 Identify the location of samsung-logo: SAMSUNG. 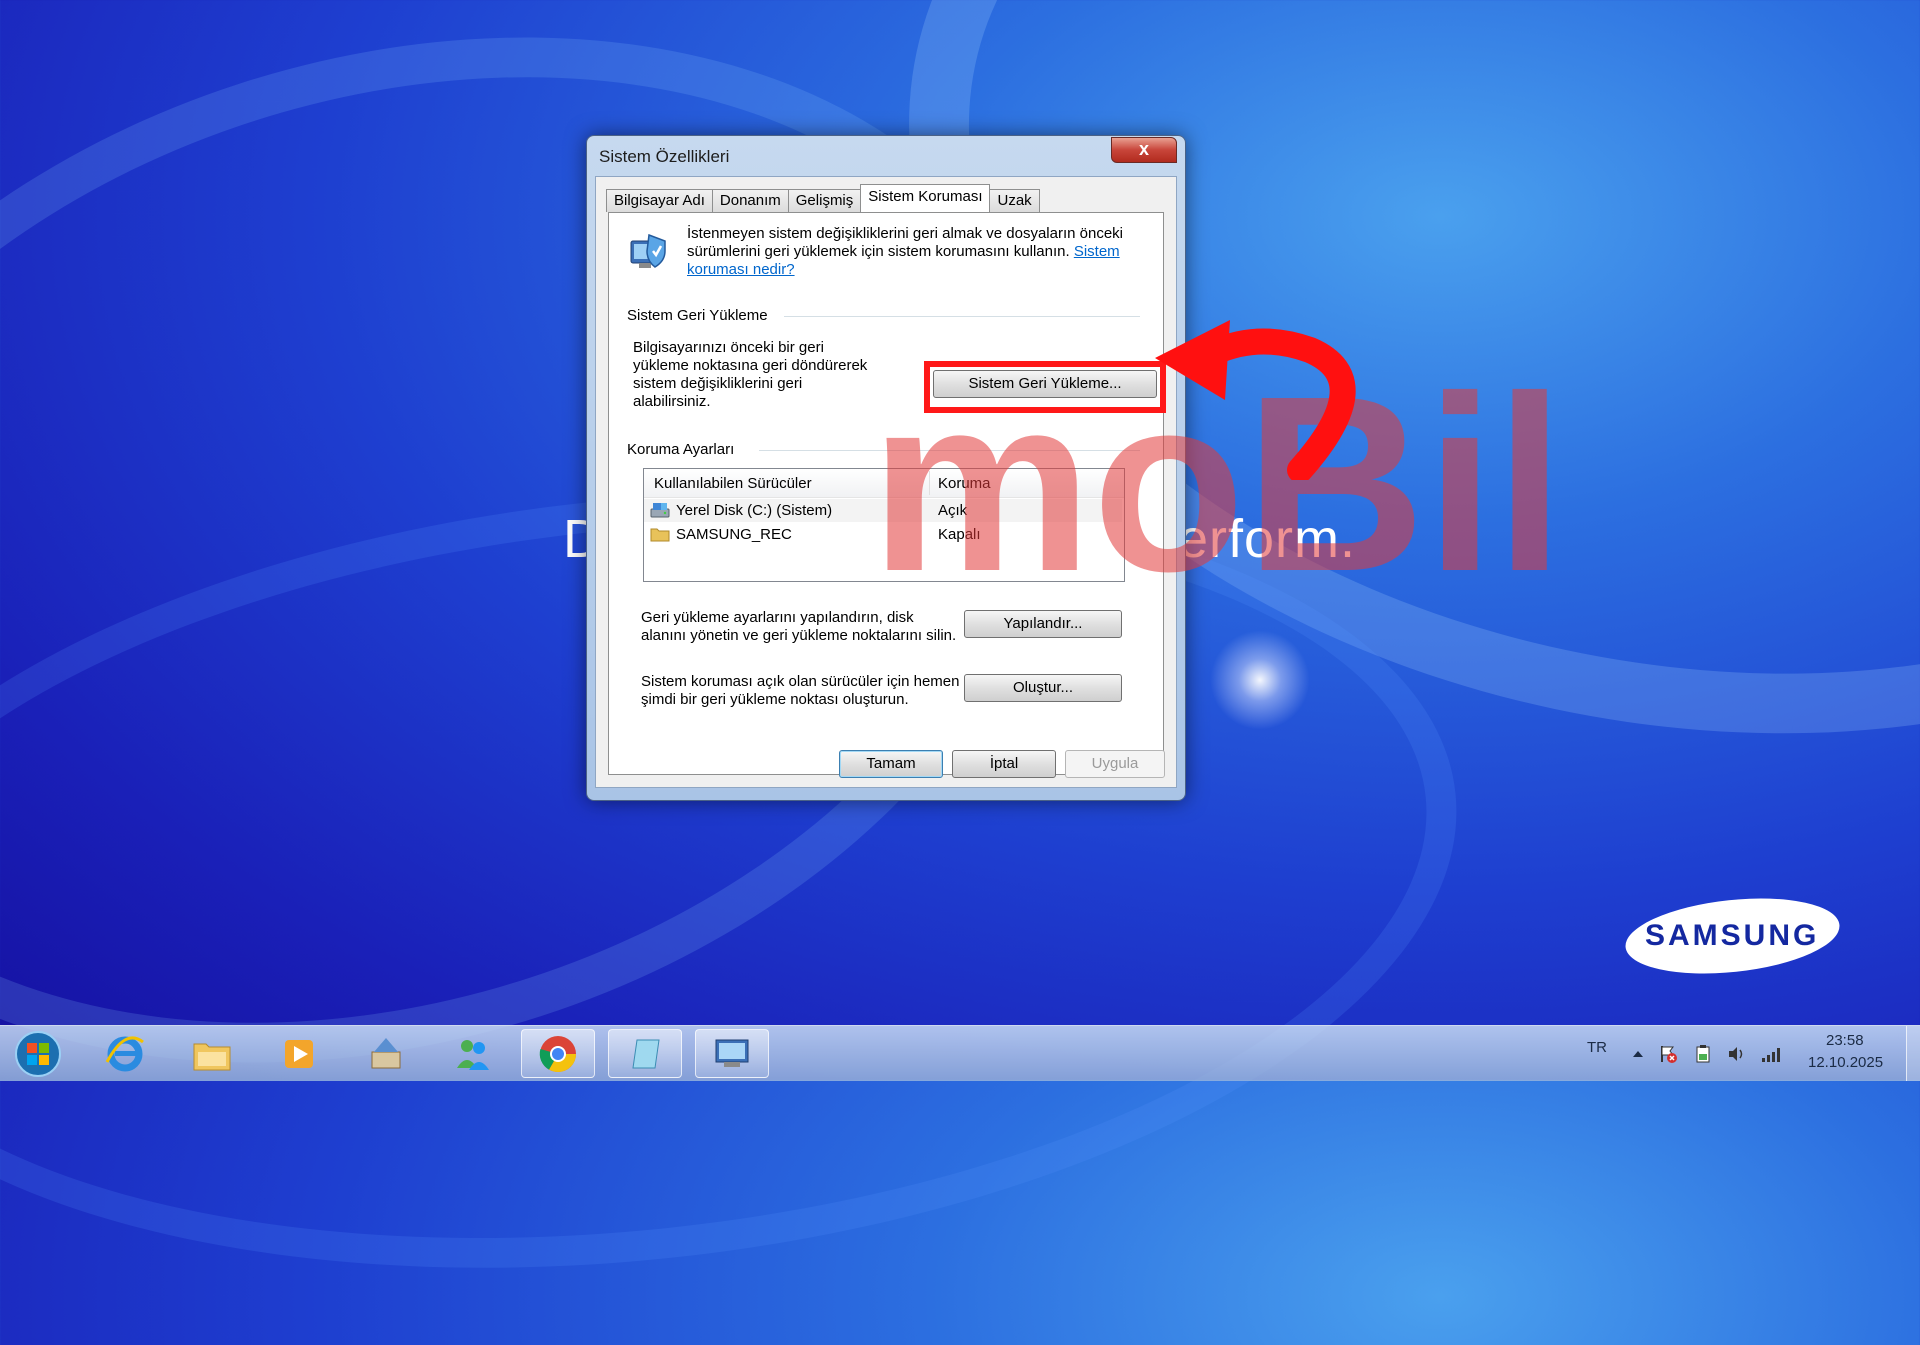
(1732, 936).